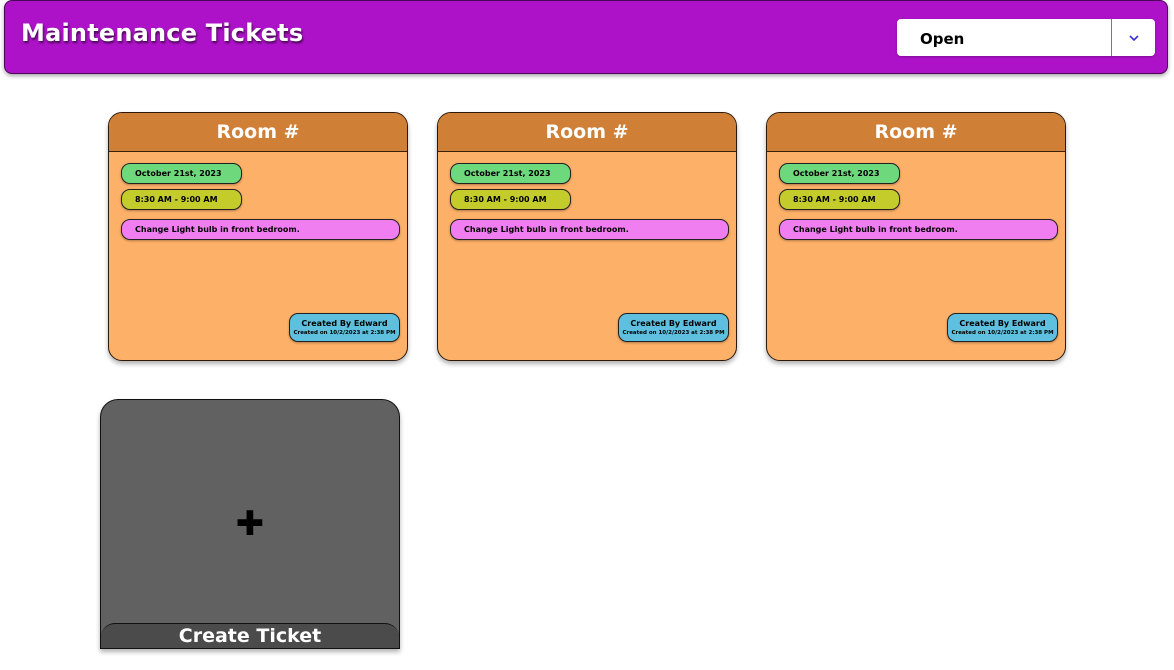 This screenshot has height=670, width=1174. I want to click on status-filter-value: Open, so click(942, 39).